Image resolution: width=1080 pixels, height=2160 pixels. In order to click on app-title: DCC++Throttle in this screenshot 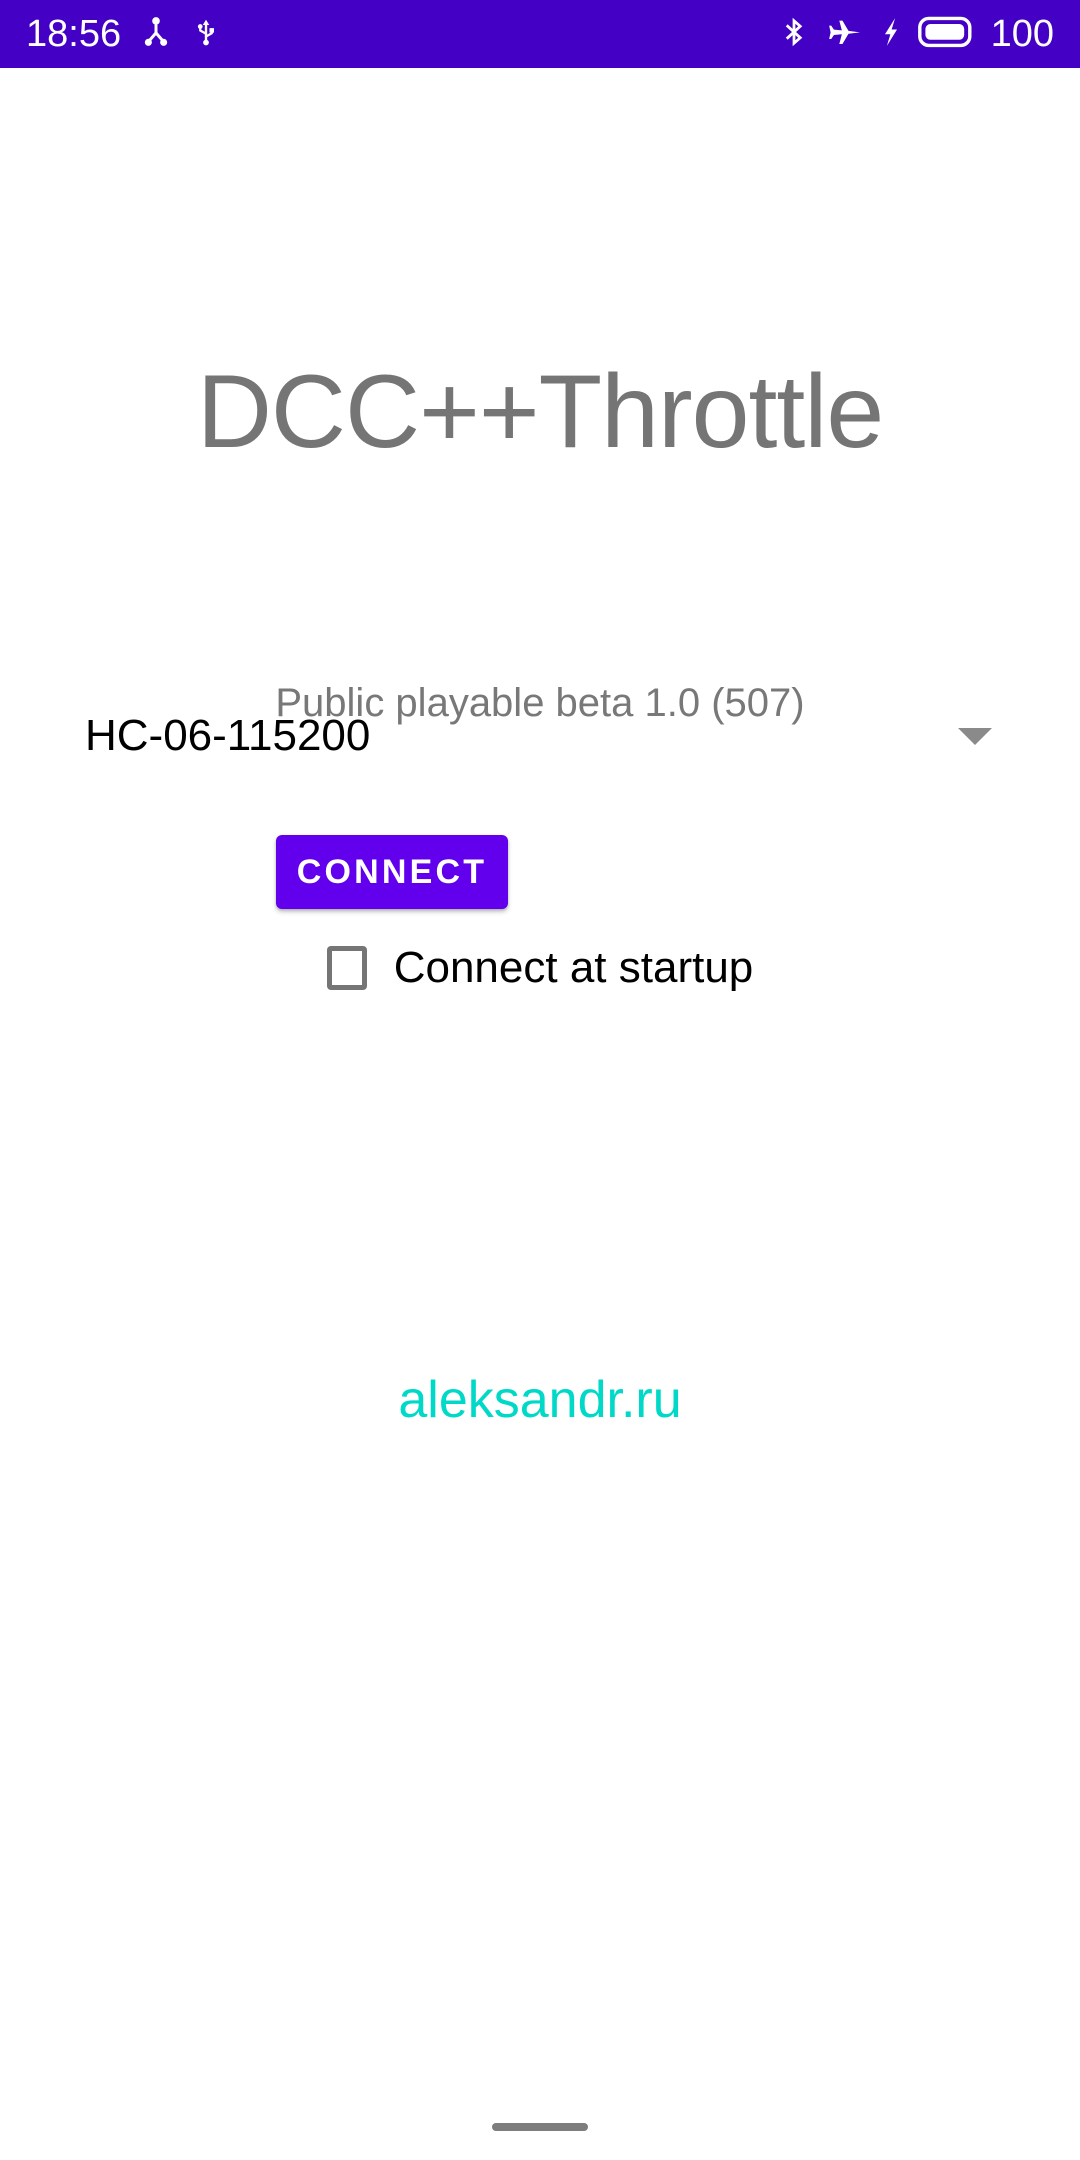, I will do `click(540, 412)`.